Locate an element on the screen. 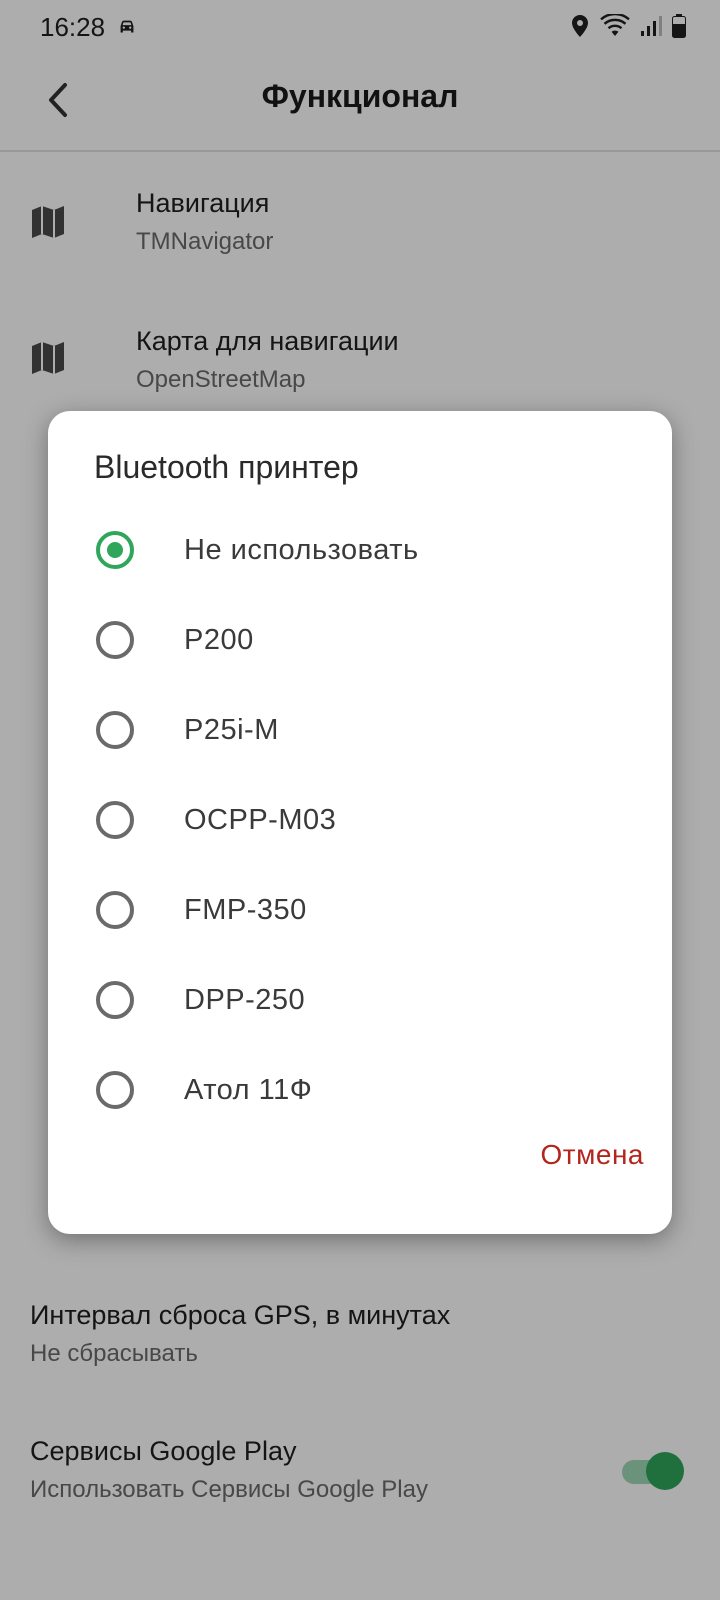 This screenshot has height=1600, width=720. printer-option: OCPP-M03 is located at coordinates (360, 821).